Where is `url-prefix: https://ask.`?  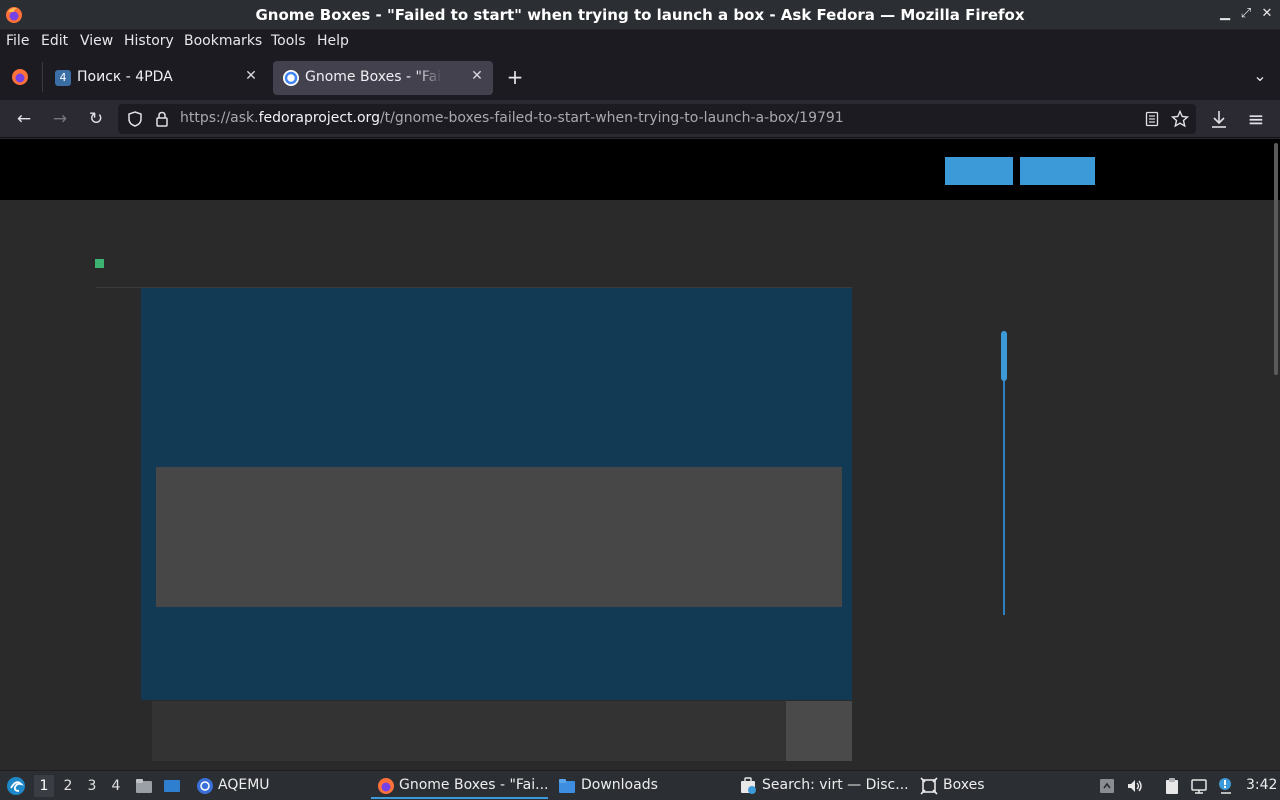 url-prefix: https://ask. is located at coordinates (219, 118).